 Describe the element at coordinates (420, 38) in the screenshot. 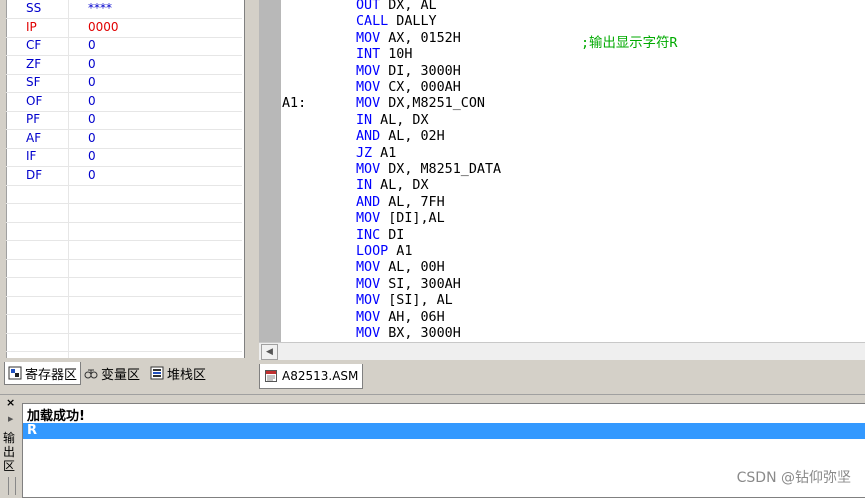

I see `code-operands: AX, 0152H` at that location.